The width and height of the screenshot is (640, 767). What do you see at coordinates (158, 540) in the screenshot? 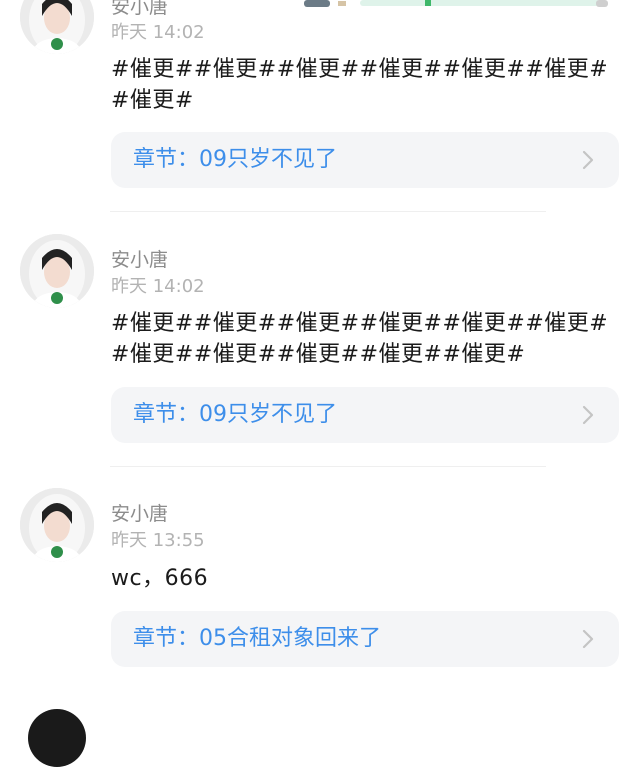
I see `timestamp: 昨天 13:55` at bounding box center [158, 540].